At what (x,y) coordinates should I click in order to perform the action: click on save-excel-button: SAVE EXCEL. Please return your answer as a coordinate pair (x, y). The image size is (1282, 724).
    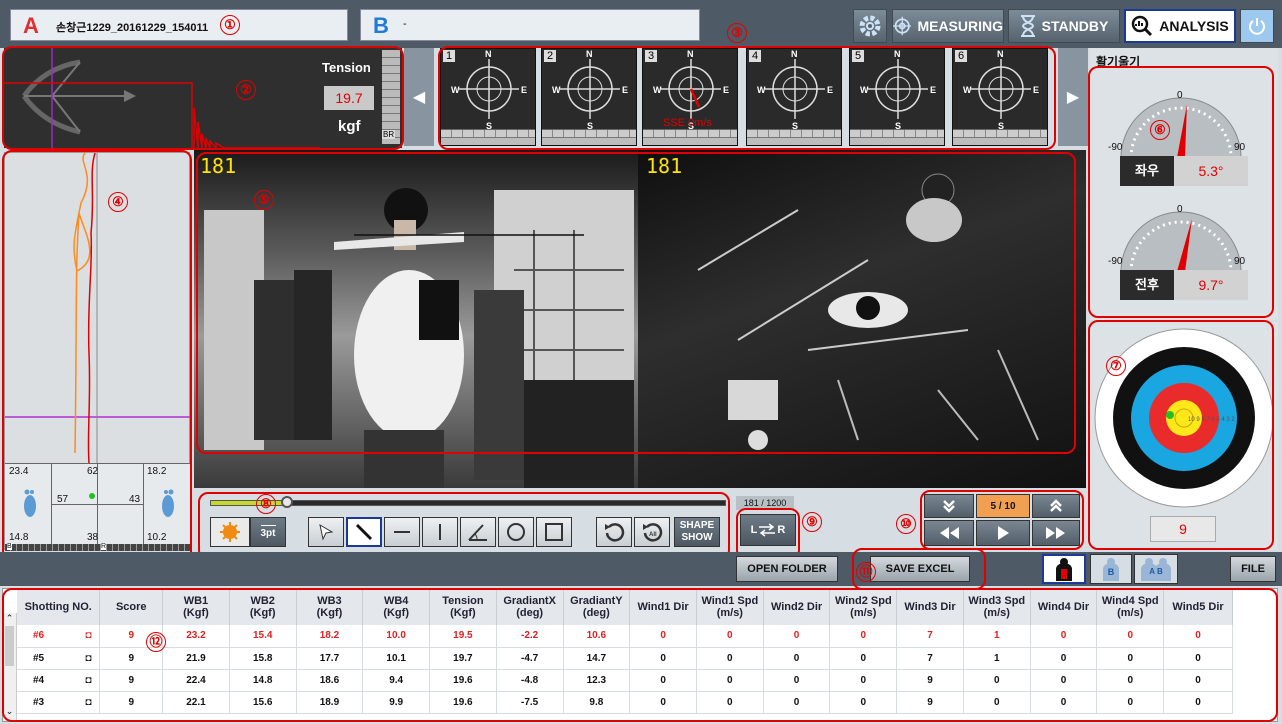
    Looking at the image, I should click on (920, 569).